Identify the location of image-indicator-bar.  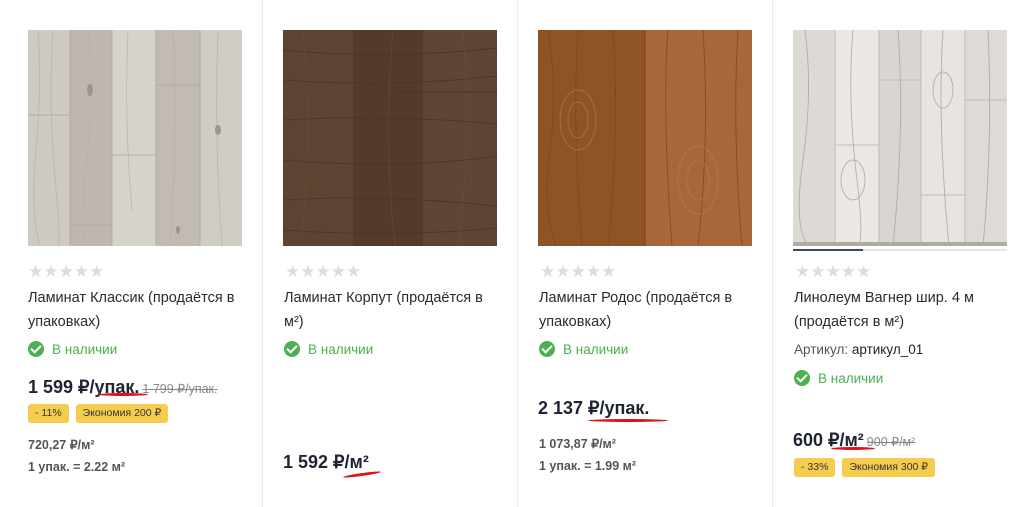
(900, 250).